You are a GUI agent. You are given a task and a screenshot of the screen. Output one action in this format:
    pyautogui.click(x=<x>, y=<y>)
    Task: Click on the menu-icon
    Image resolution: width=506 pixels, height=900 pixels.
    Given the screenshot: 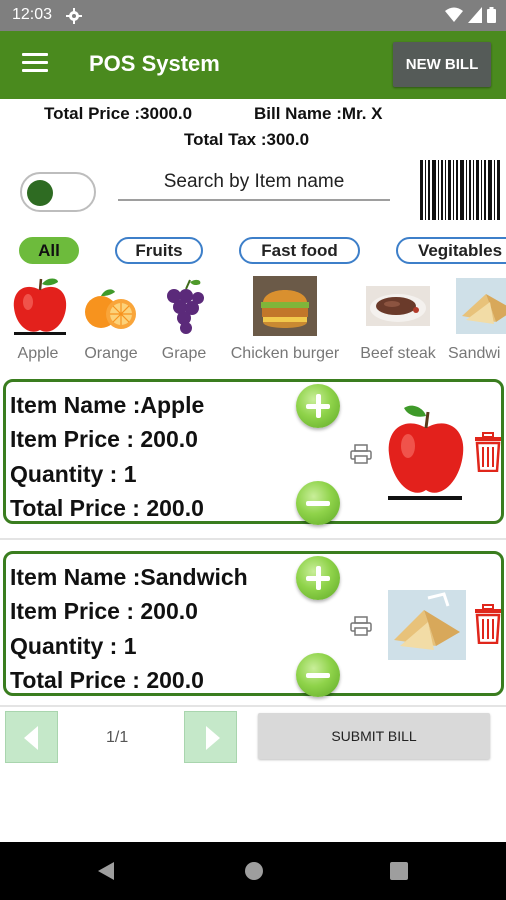 What is the action you would take?
    pyautogui.click(x=35, y=64)
    